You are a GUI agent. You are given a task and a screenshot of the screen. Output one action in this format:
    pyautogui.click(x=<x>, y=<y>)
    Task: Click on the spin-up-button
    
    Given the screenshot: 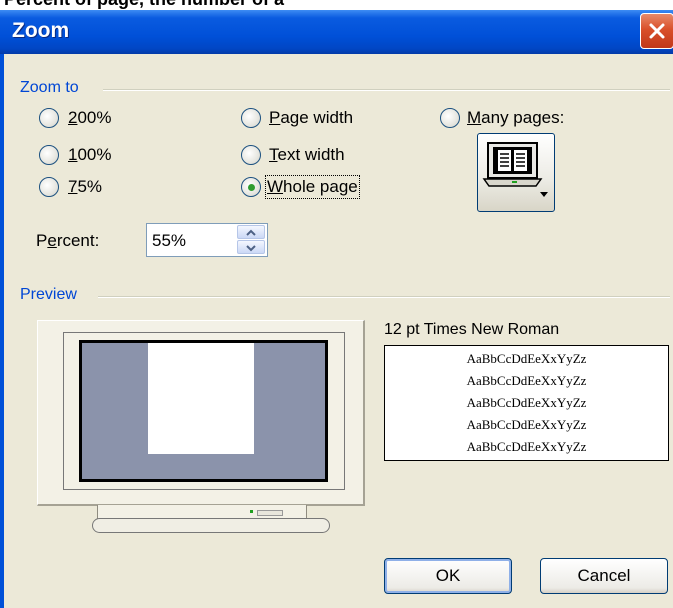 What is the action you would take?
    pyautogui.click(x=251, y=232)
    